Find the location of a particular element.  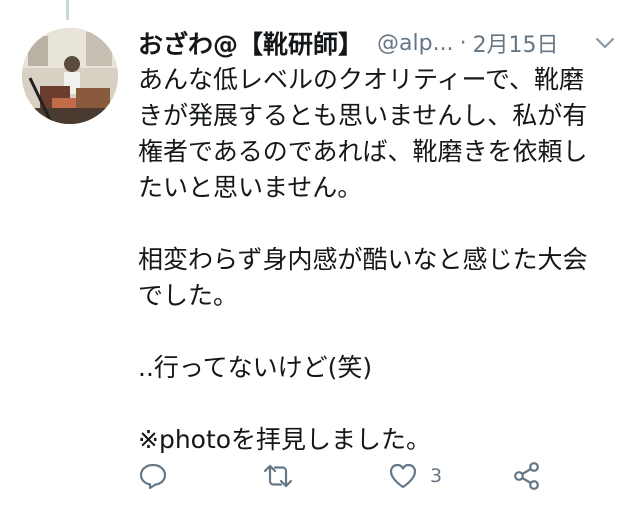

tweet-text-line: 権者であるのであれば、靴磨きを依頼し is located at coordinates (363, 151).